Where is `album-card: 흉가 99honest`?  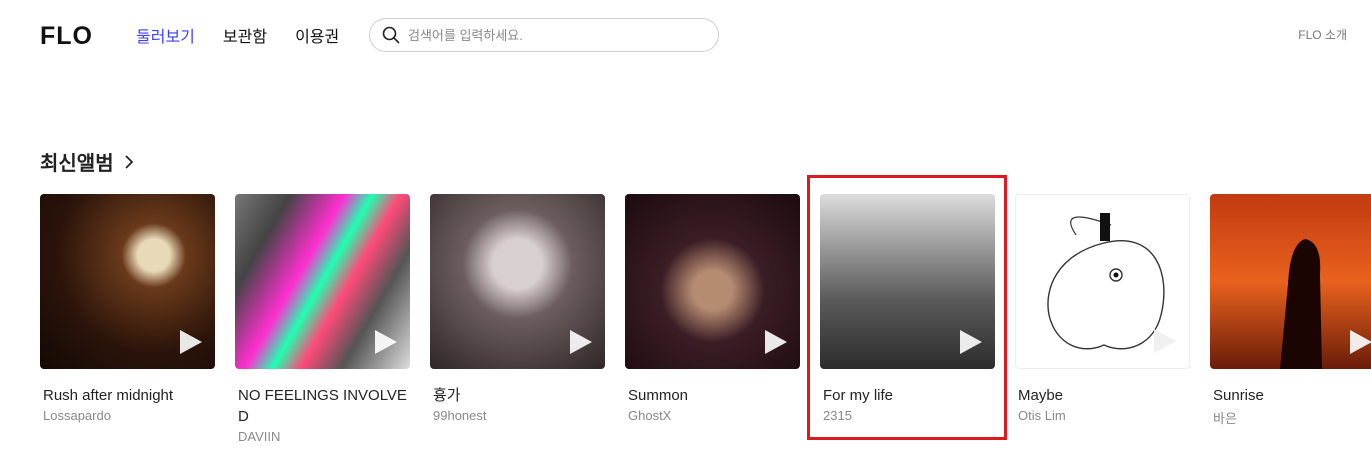
album-card: 흉가 99honest is located at coordinates (517, 319).